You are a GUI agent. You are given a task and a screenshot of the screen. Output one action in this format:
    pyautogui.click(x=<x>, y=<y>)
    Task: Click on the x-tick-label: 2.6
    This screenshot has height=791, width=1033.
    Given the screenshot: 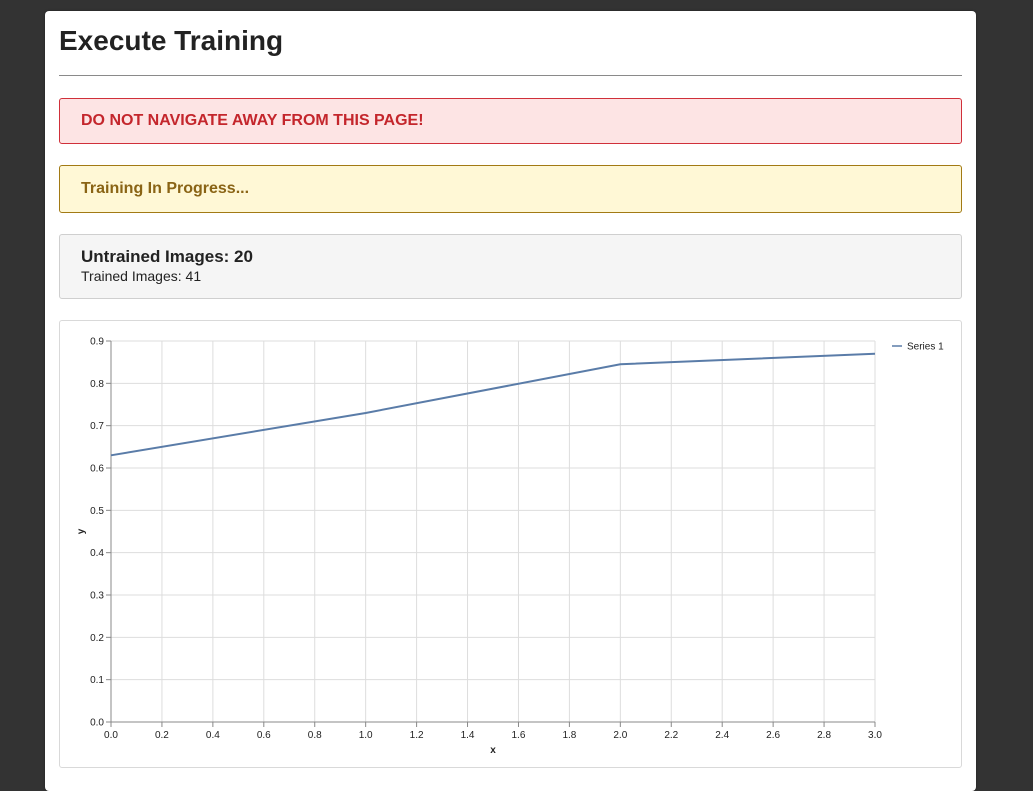 What is the action you would take?
    pyautogui.click(x=773, y=735)
    